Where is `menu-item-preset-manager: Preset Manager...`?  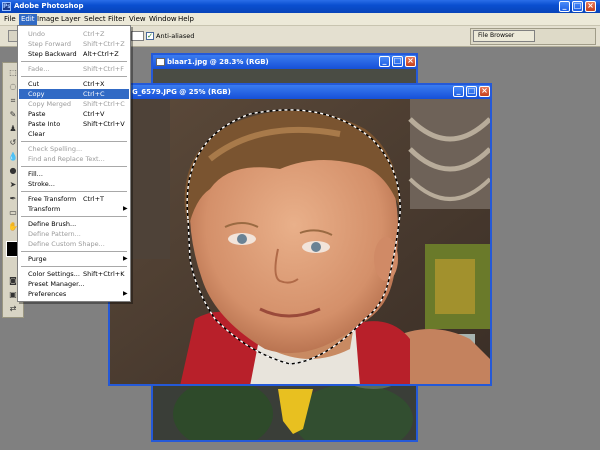 menu-item-preset-manager: Preset Manager... is located at coordinates (74, 284).